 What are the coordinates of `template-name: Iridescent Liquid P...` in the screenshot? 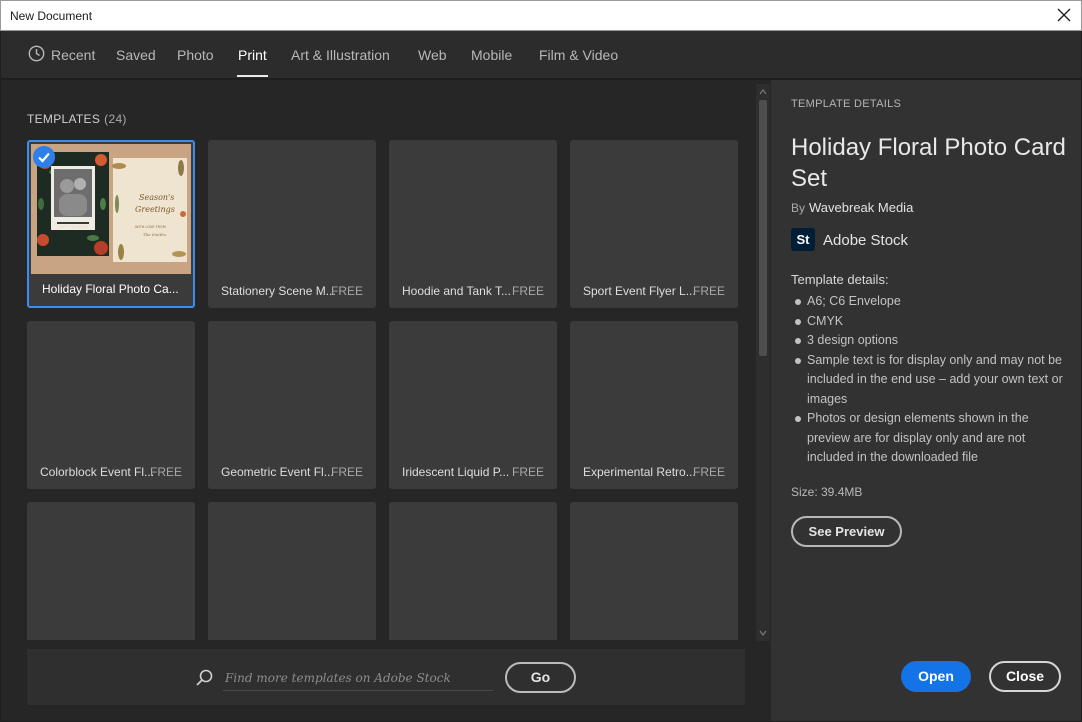 It's located at (456, 472).